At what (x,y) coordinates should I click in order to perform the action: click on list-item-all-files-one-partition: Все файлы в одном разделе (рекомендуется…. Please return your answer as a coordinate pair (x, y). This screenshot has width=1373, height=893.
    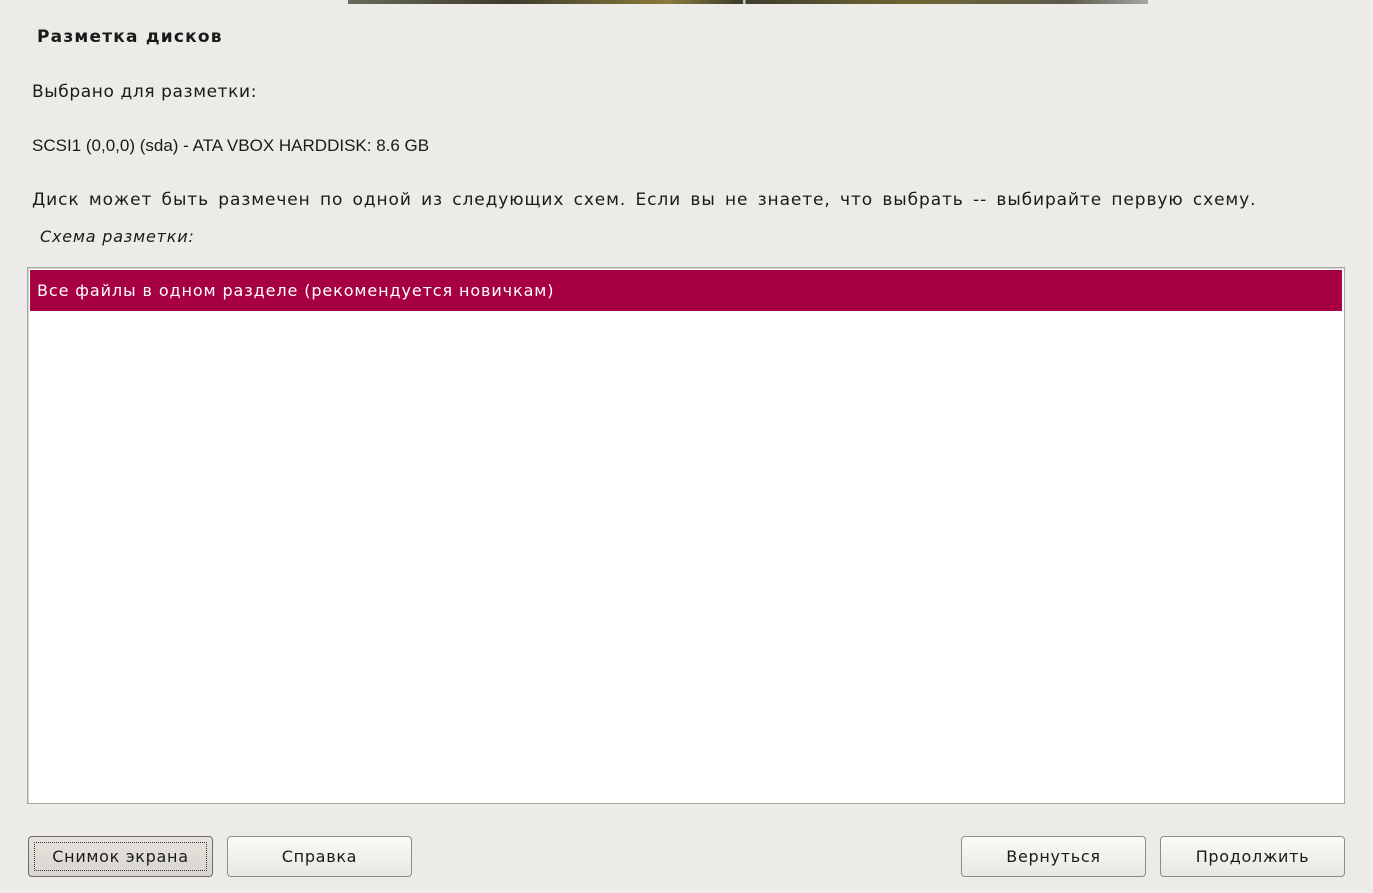
    Looking at the image, I should click on (686, 290).